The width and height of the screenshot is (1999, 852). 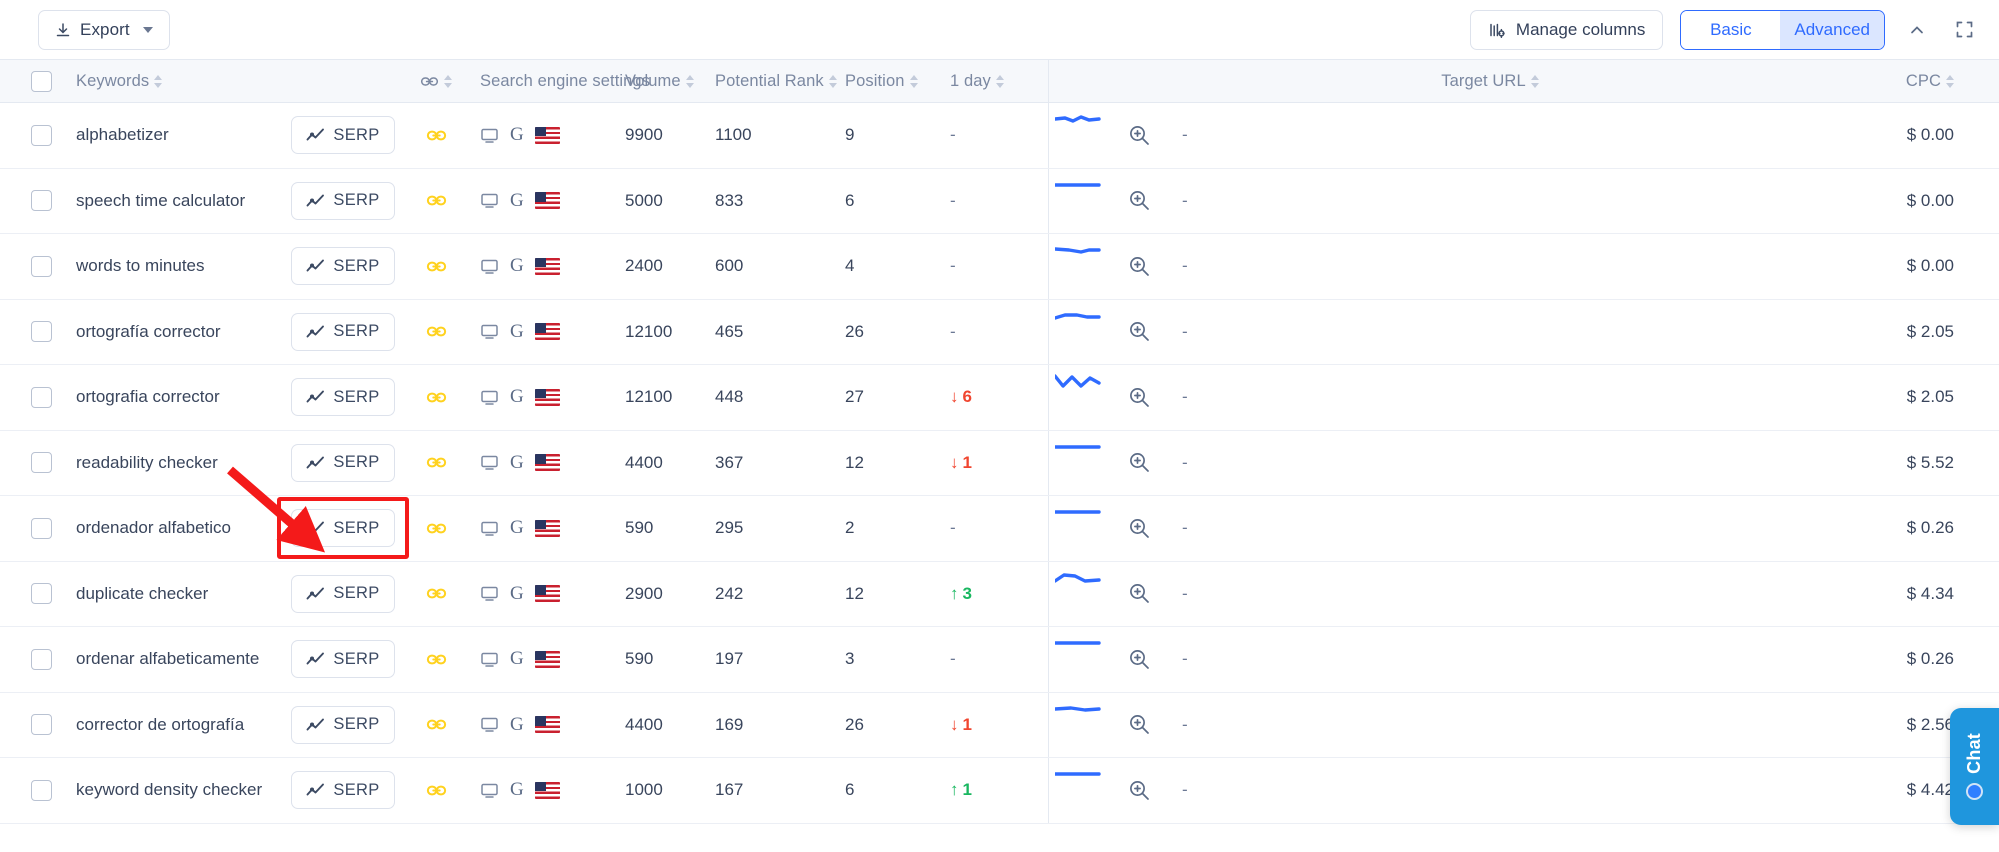 What do you see at coordinates (658, 463) in the screenshot?
I see `volume-cell: 4400` at bounding box center [658, 463].